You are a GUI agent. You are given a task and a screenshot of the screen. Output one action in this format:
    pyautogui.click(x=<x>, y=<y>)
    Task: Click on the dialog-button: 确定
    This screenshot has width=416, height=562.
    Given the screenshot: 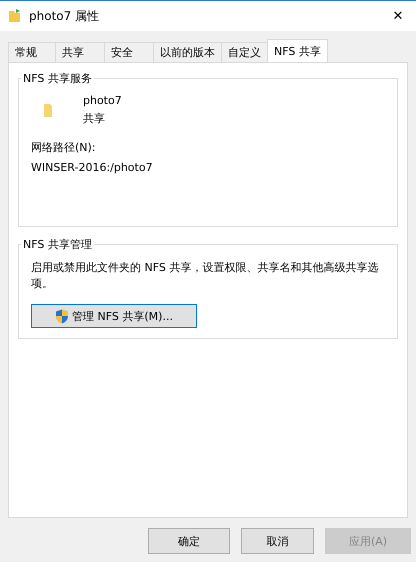 What is the action you would take?
    pyautogui.click(x=189, y=541)
    